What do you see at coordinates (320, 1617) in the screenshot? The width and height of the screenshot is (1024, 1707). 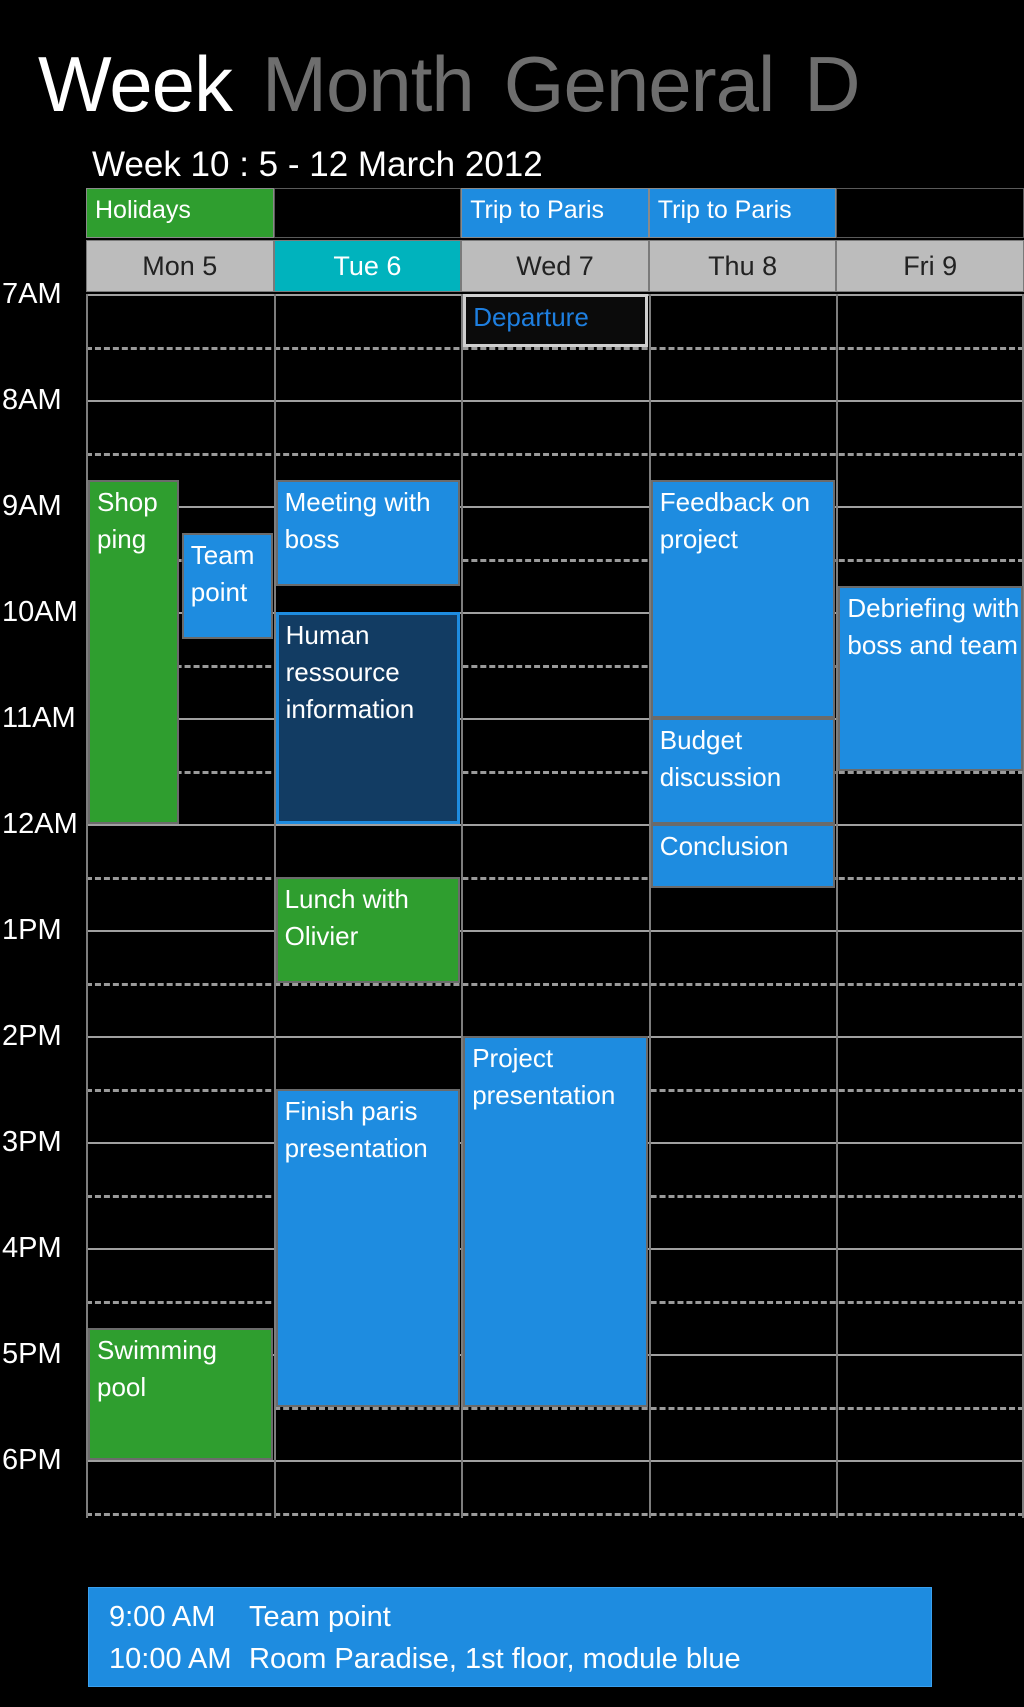 I see `event-detail-text: Team point` at bounding box center [320, 1617].